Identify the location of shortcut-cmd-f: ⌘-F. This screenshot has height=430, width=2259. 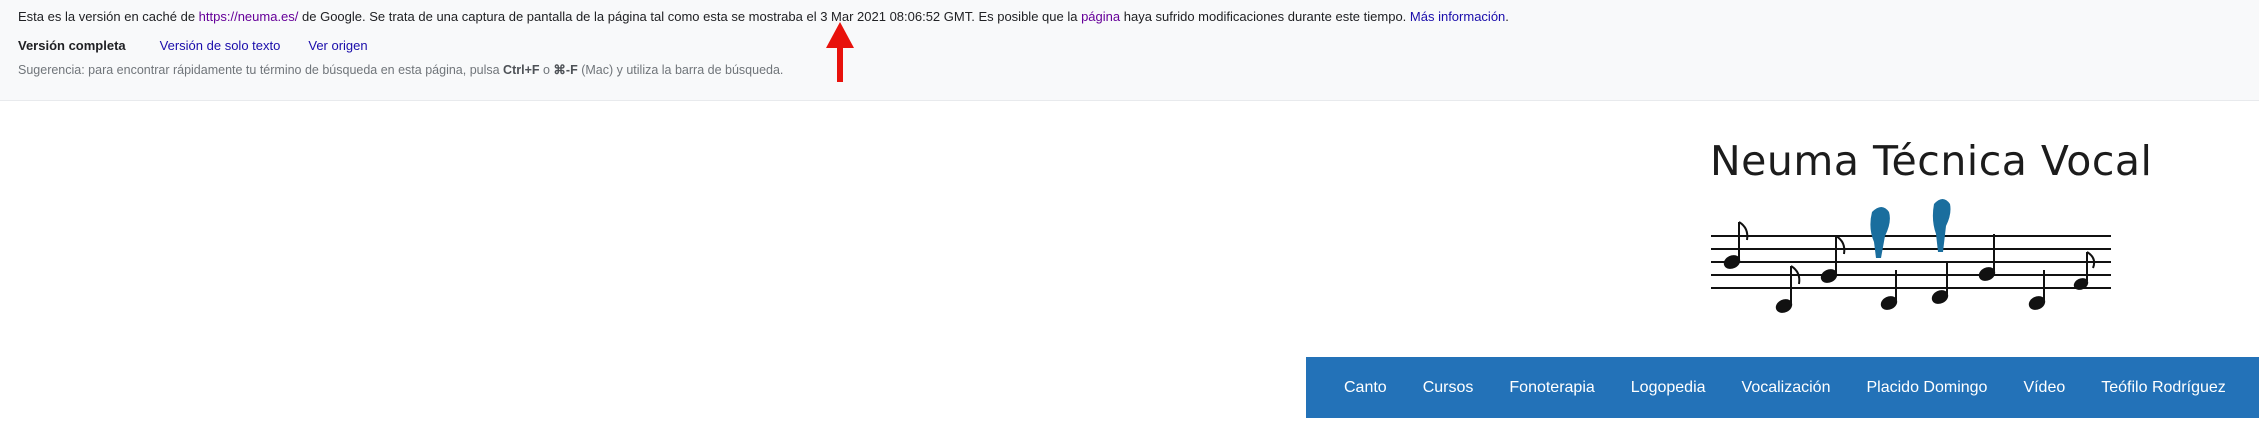
(565, 70).